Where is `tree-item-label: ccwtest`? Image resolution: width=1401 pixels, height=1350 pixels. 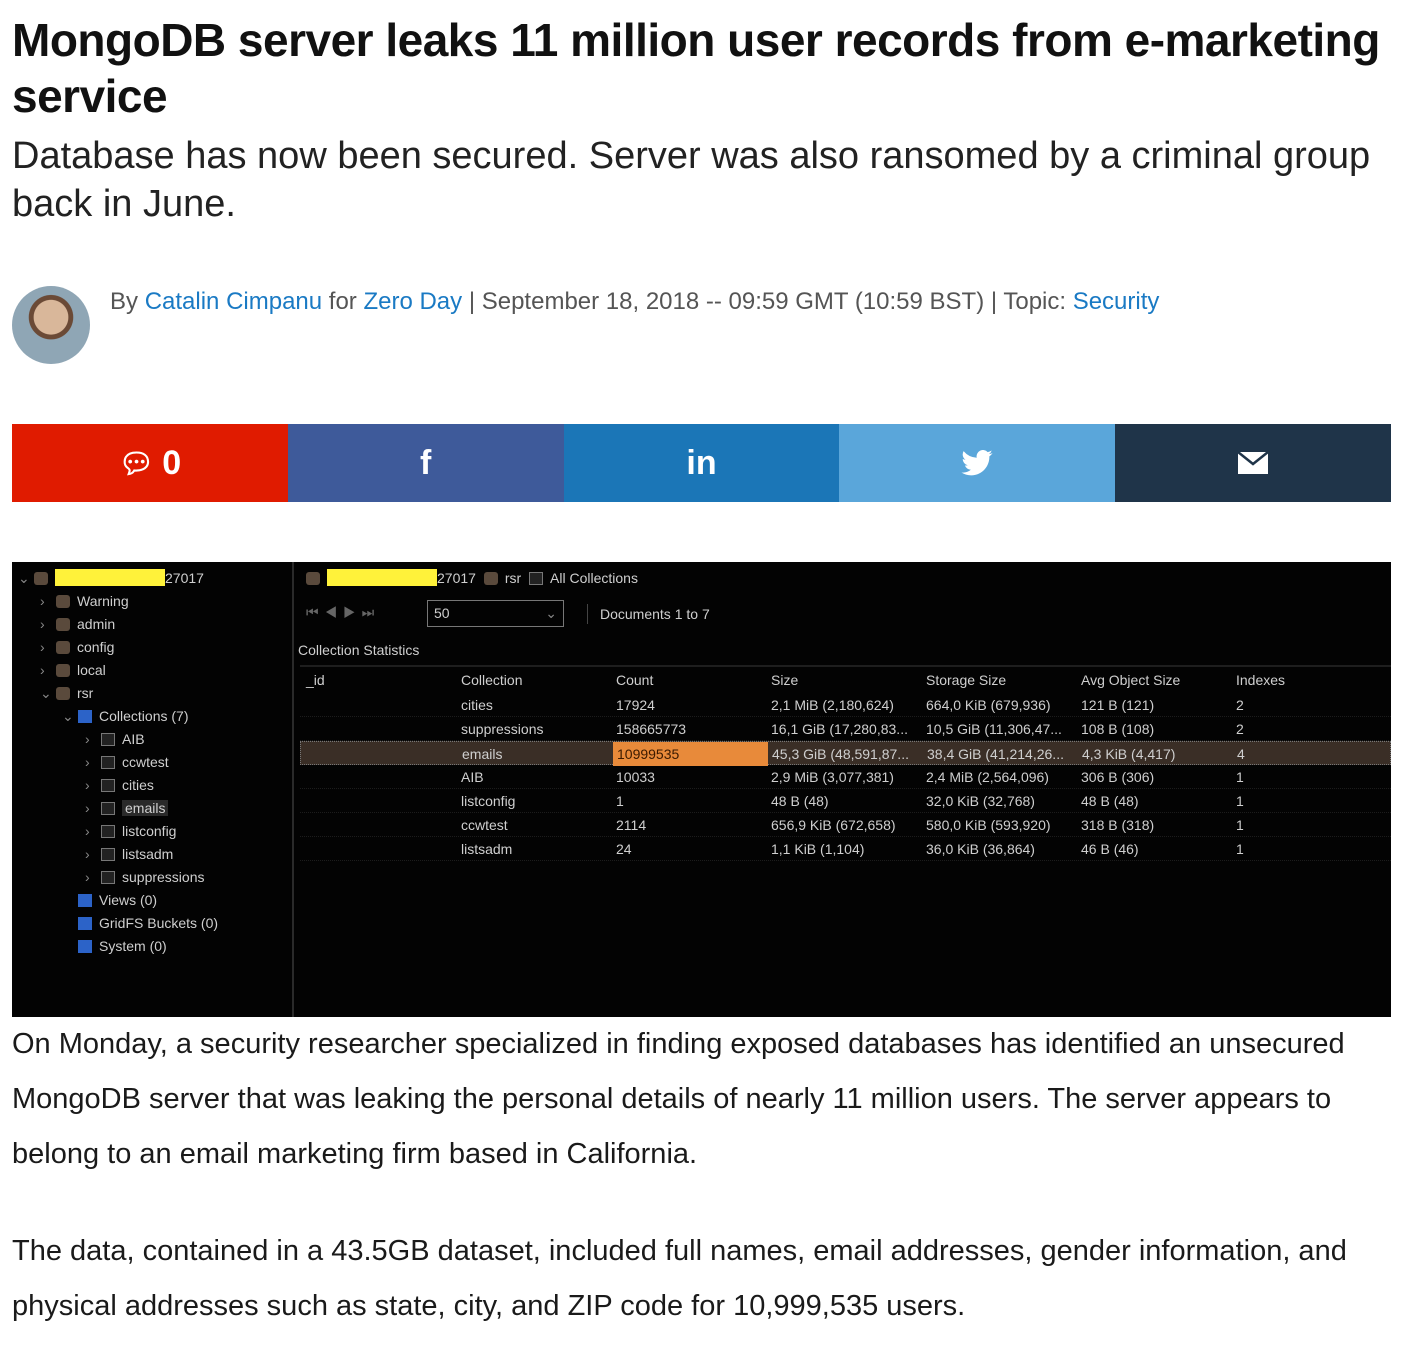
tree-item-label: ccwtest is located at coordinates (145, 762).